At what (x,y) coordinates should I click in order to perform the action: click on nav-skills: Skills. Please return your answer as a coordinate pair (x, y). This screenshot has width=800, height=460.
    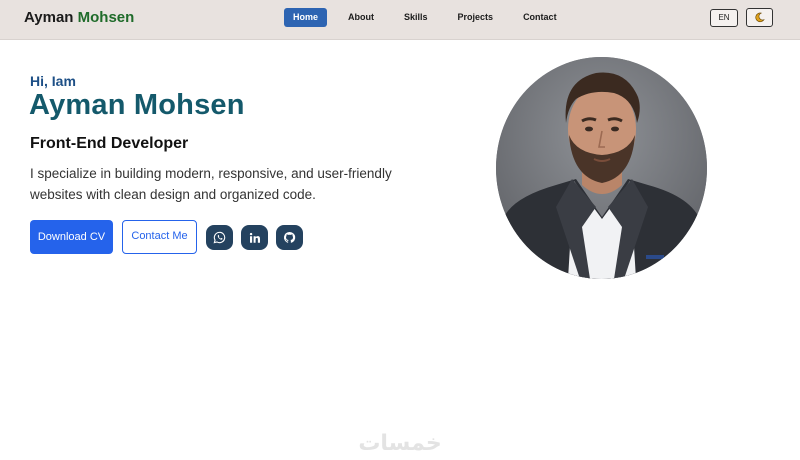
    Looking at the image, I should click on (416, 17).